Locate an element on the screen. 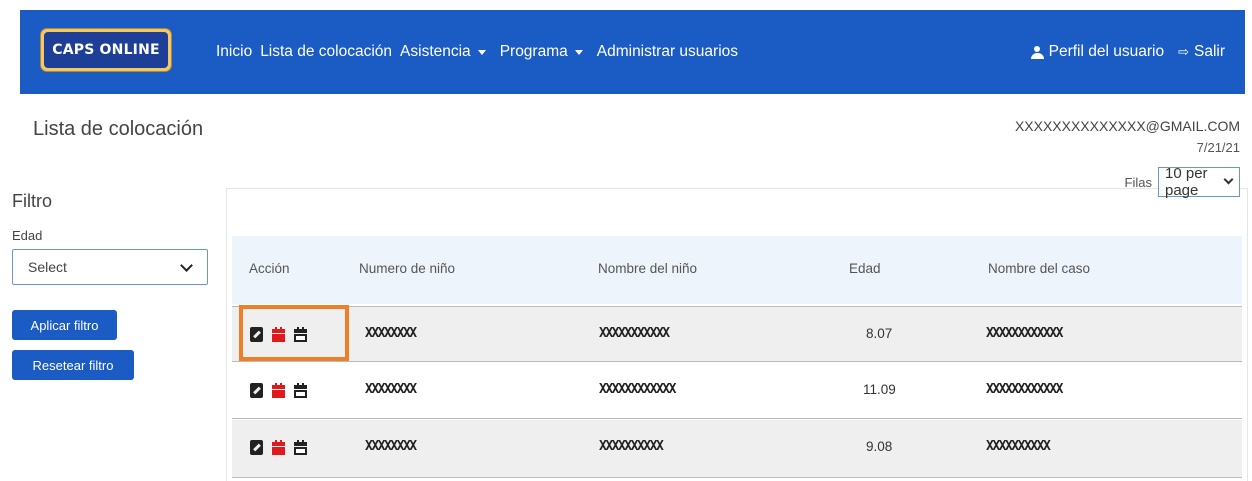 This screenshot has width=1252, height=481. age-select-value: Select is located at coordinates (47, 267).